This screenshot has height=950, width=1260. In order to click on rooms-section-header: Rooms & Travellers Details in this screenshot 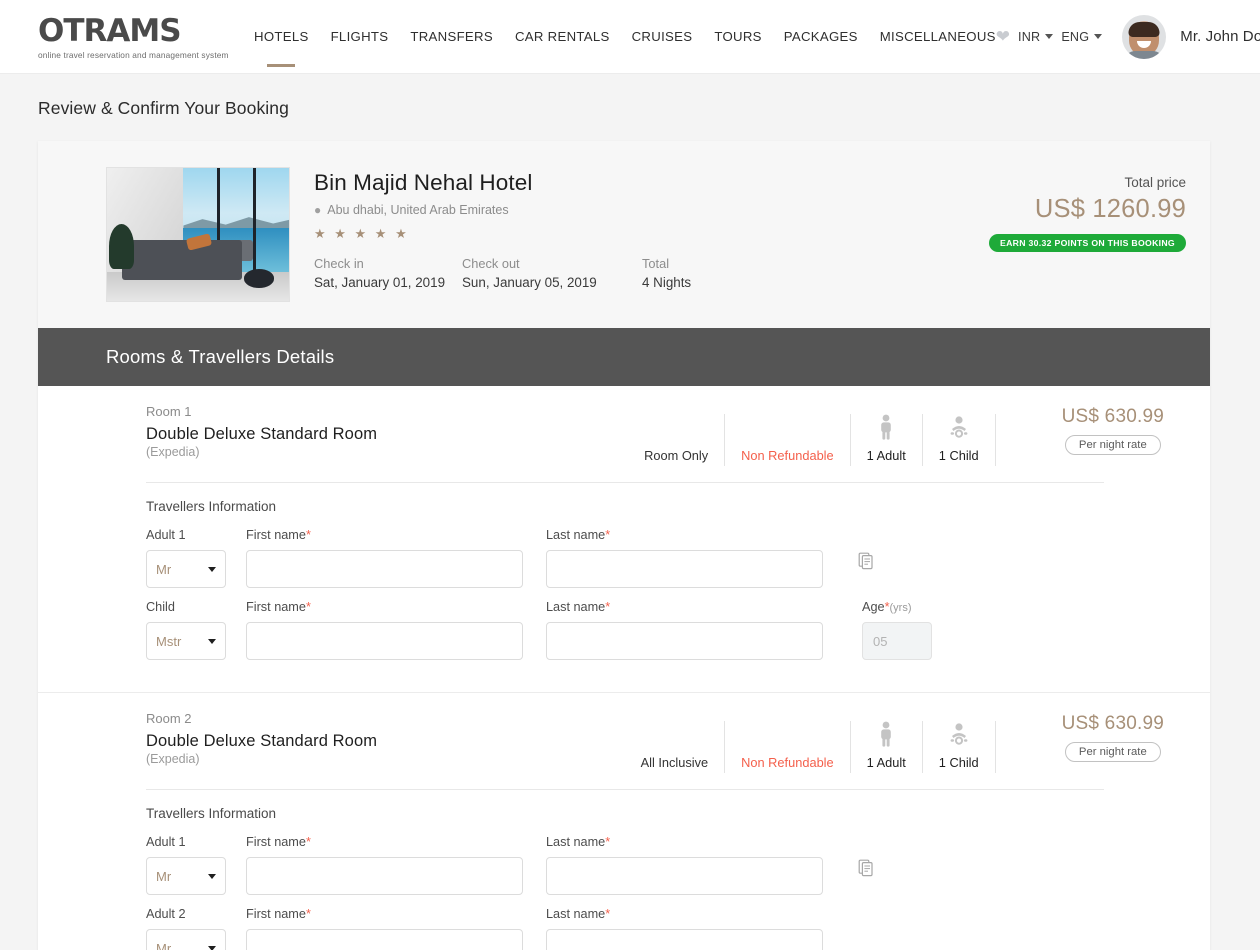, I will do `click(624, 357)`.